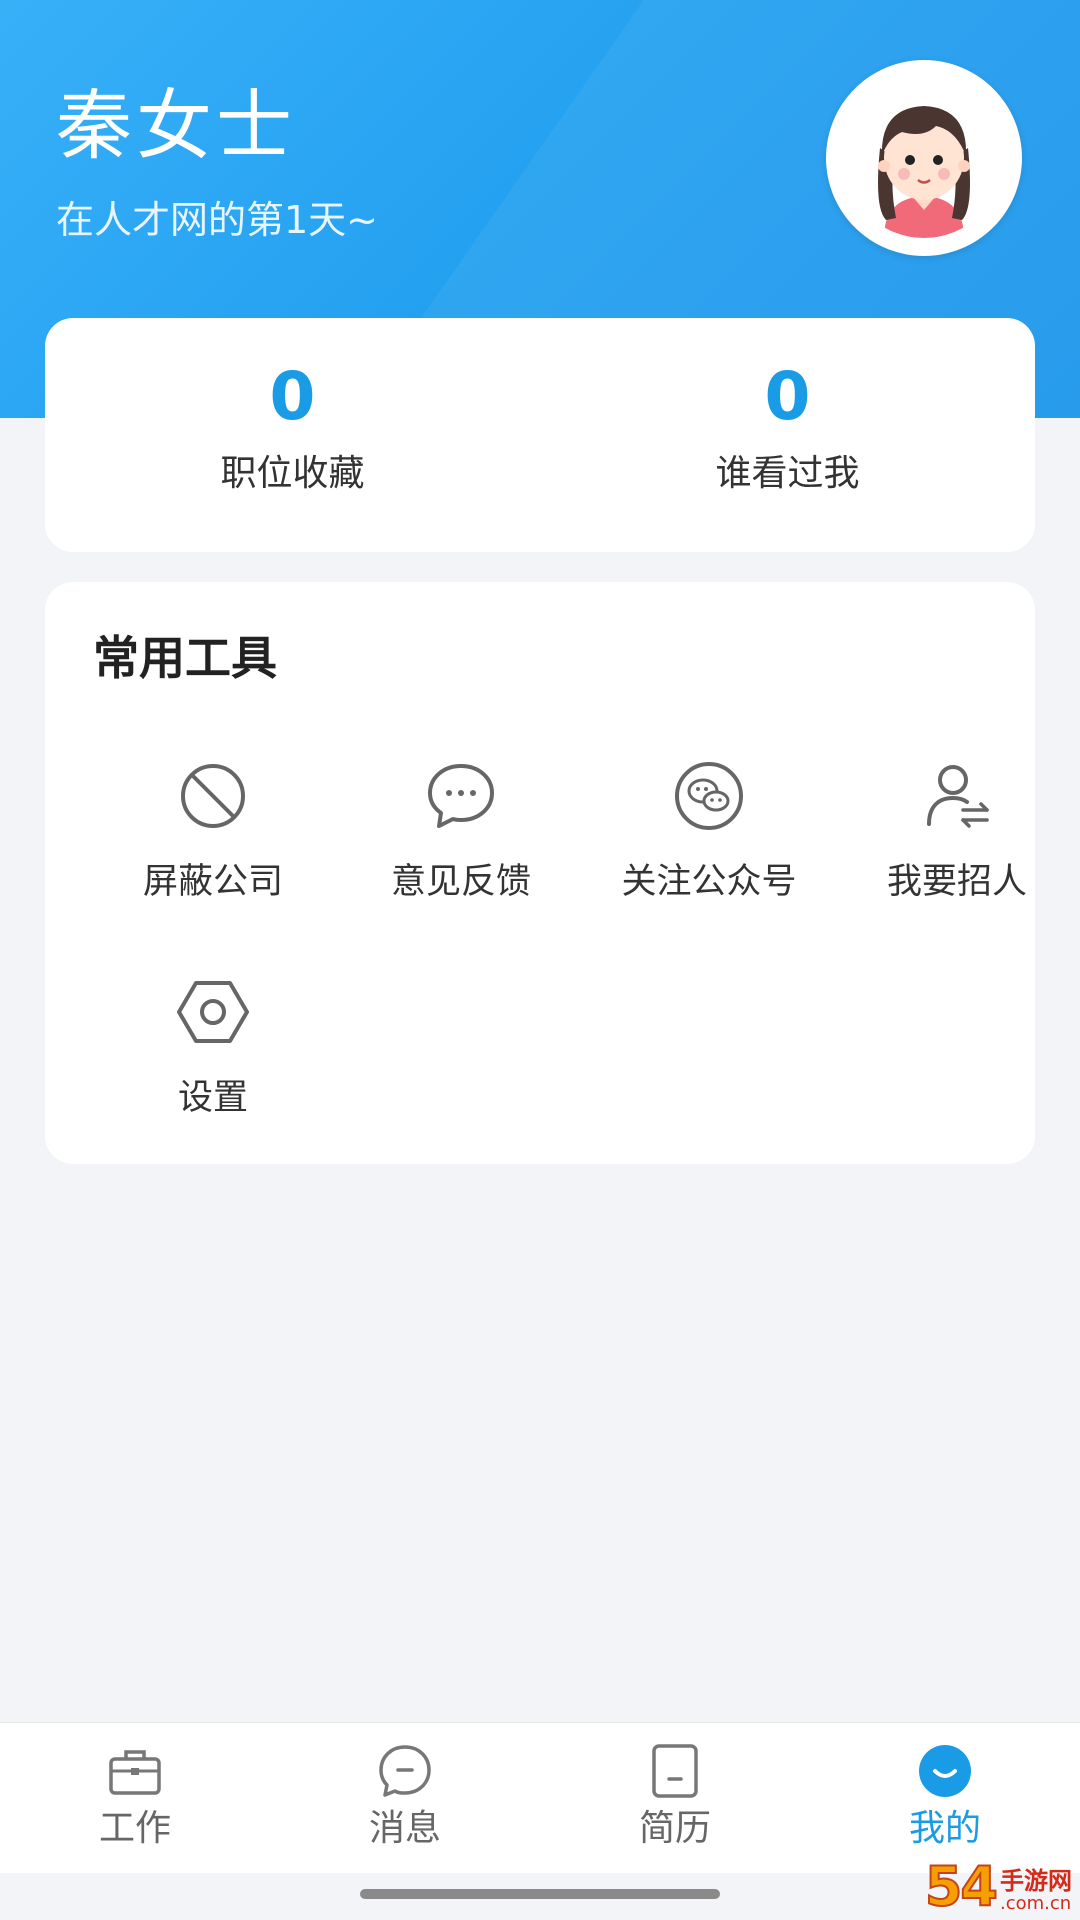 The width and height of the screenshot is (1080, 1920). I want to click on stat-favorites-value: 0, so click(292, 396).